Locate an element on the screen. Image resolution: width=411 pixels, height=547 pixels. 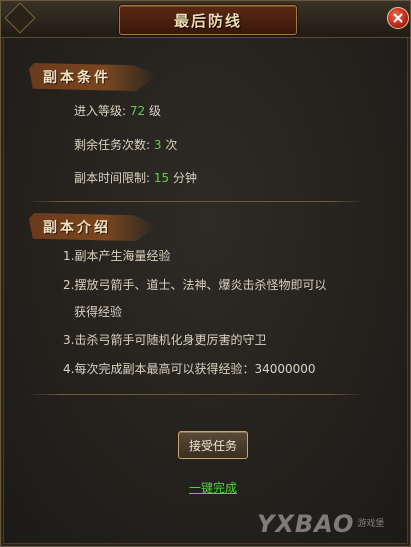
level-row: 进入等级: 72 级 is located at coordinates (117, 110).